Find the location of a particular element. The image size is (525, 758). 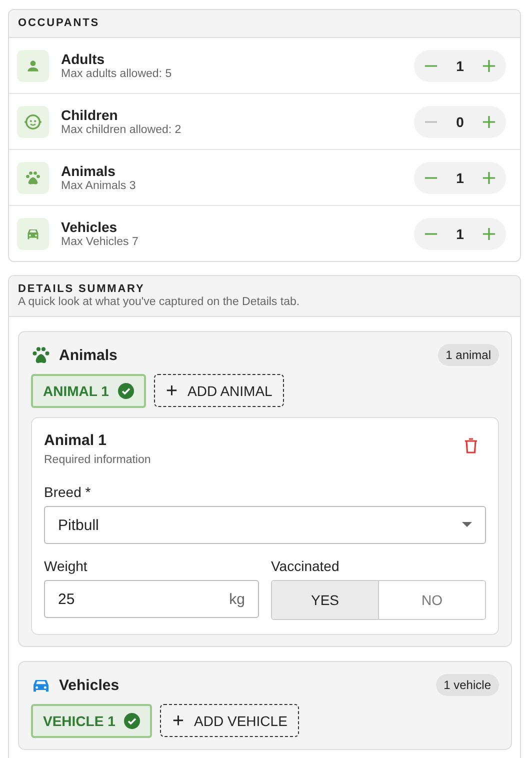

detail-title: Animal 1 is located at coordinates (76, 440).